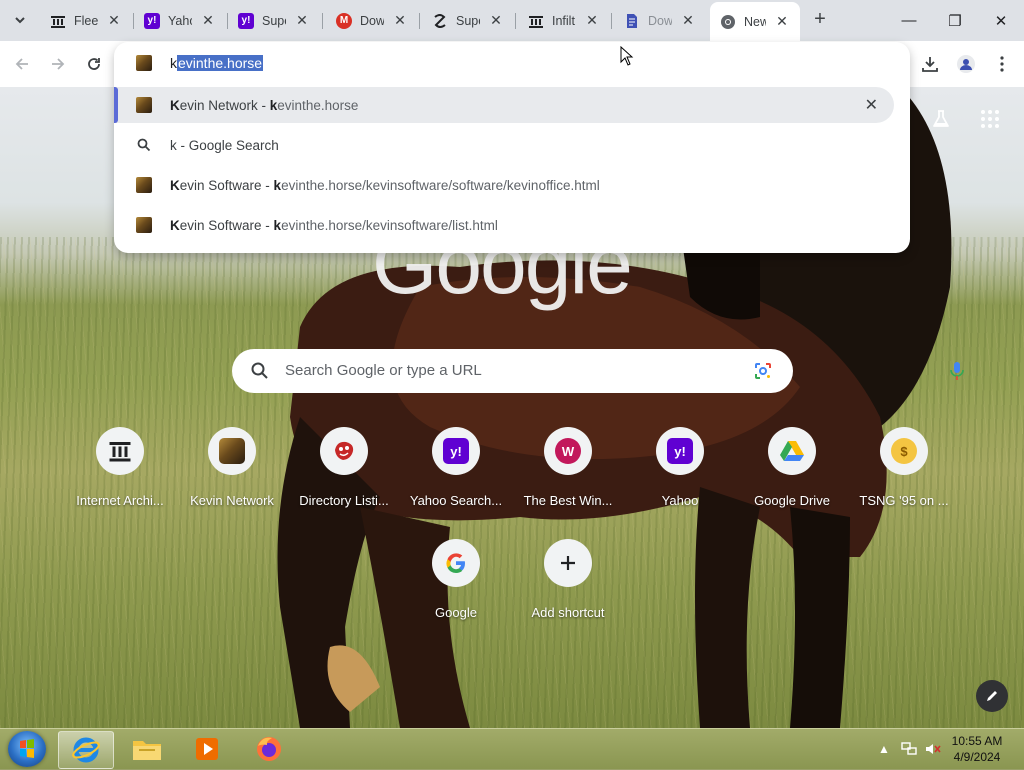 Image resolution: width=1024 pixels, height=770 pixels. I want to click on tab-yahoo: y! Yahoo ✕, so click(180, 20).